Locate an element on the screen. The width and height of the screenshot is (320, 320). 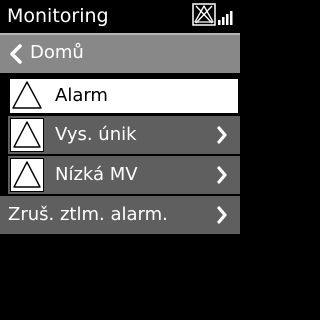
menu-item-alarm: Alarm is located at coordinates (124, 96).